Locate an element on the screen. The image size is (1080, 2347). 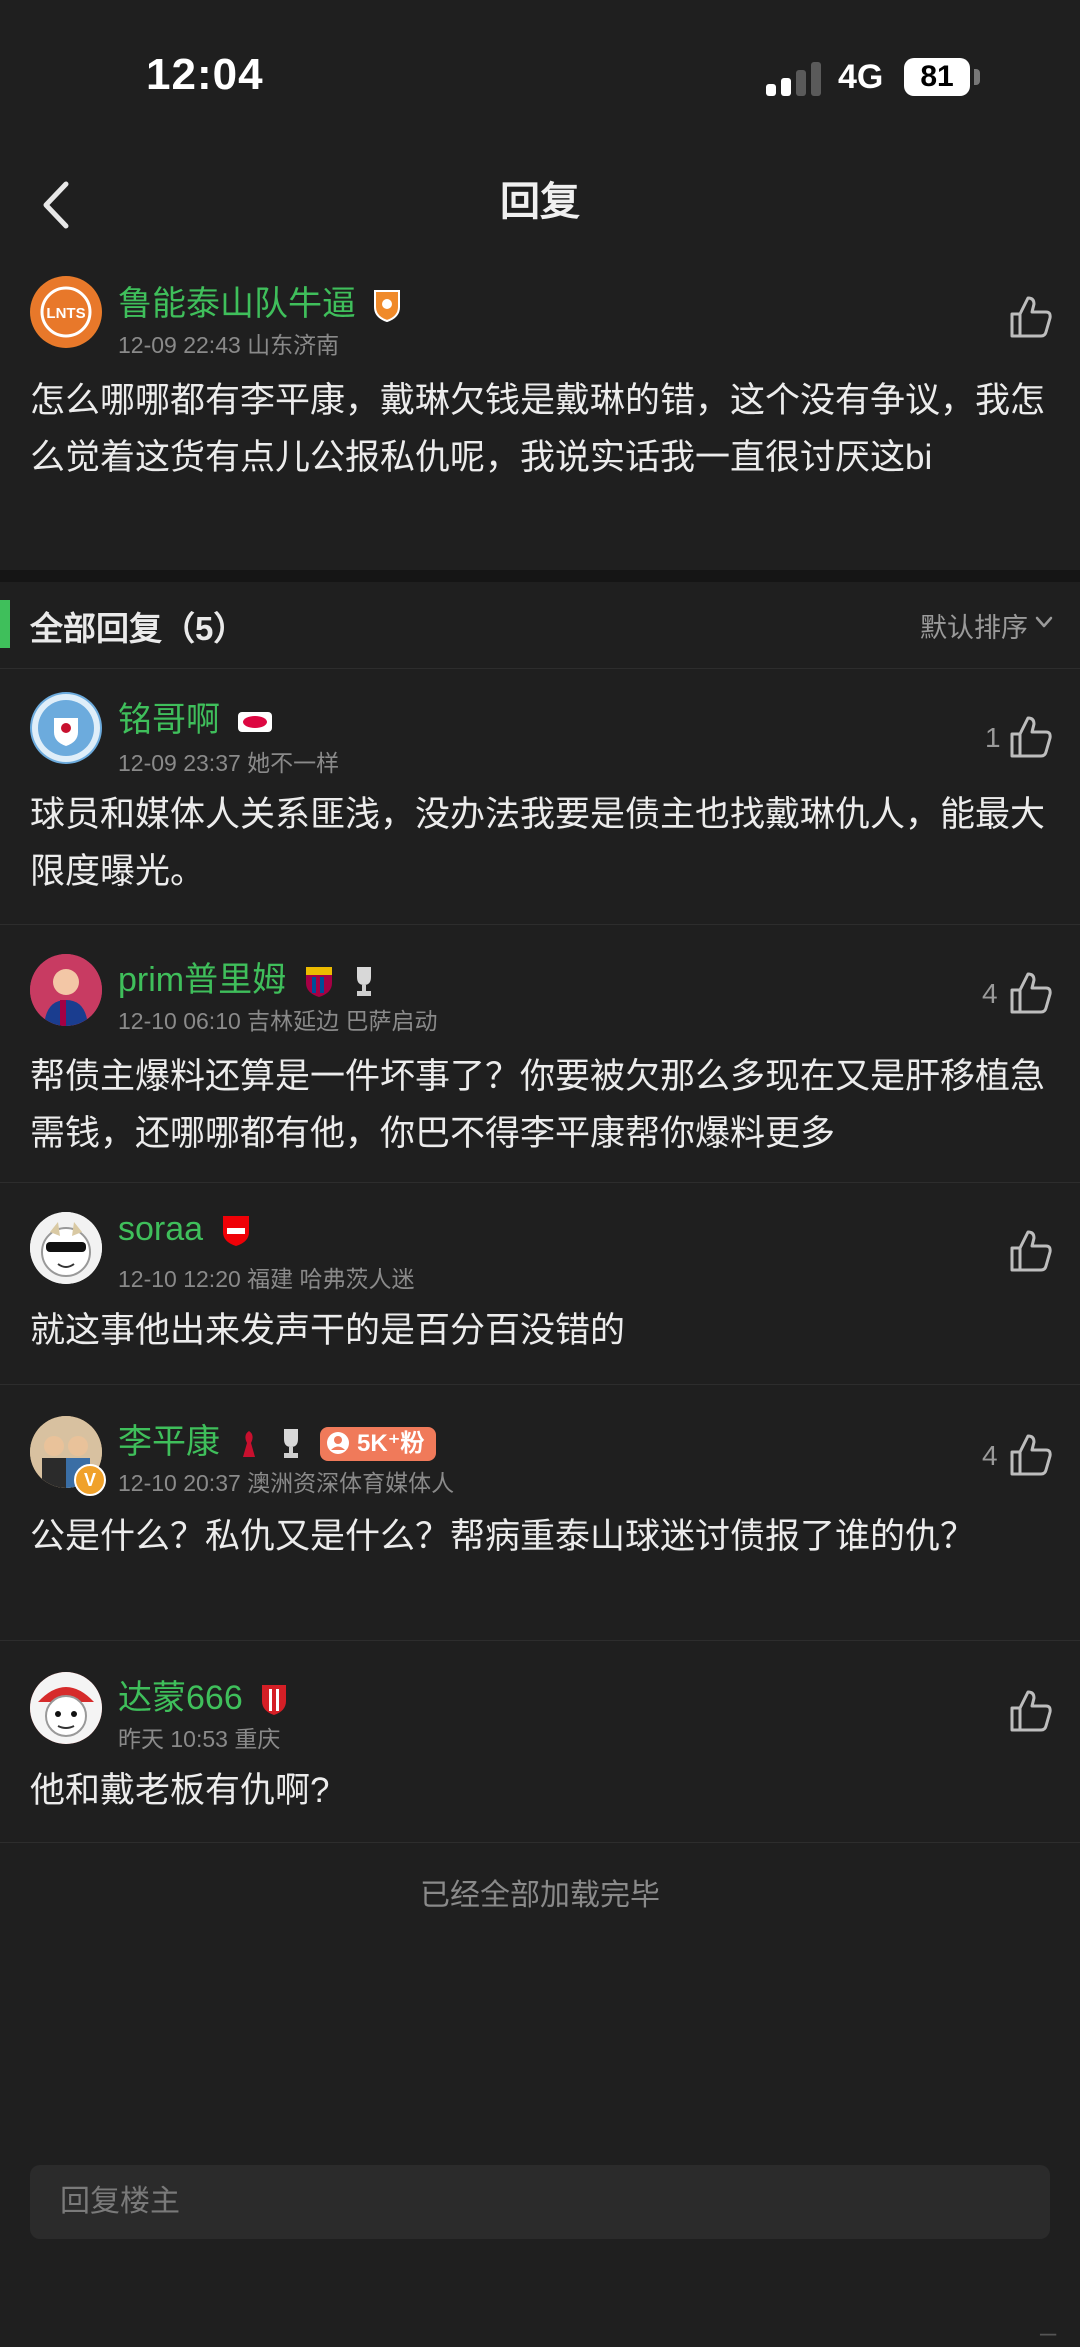
status-time: 12:04 is located at coordinates (205, 74).